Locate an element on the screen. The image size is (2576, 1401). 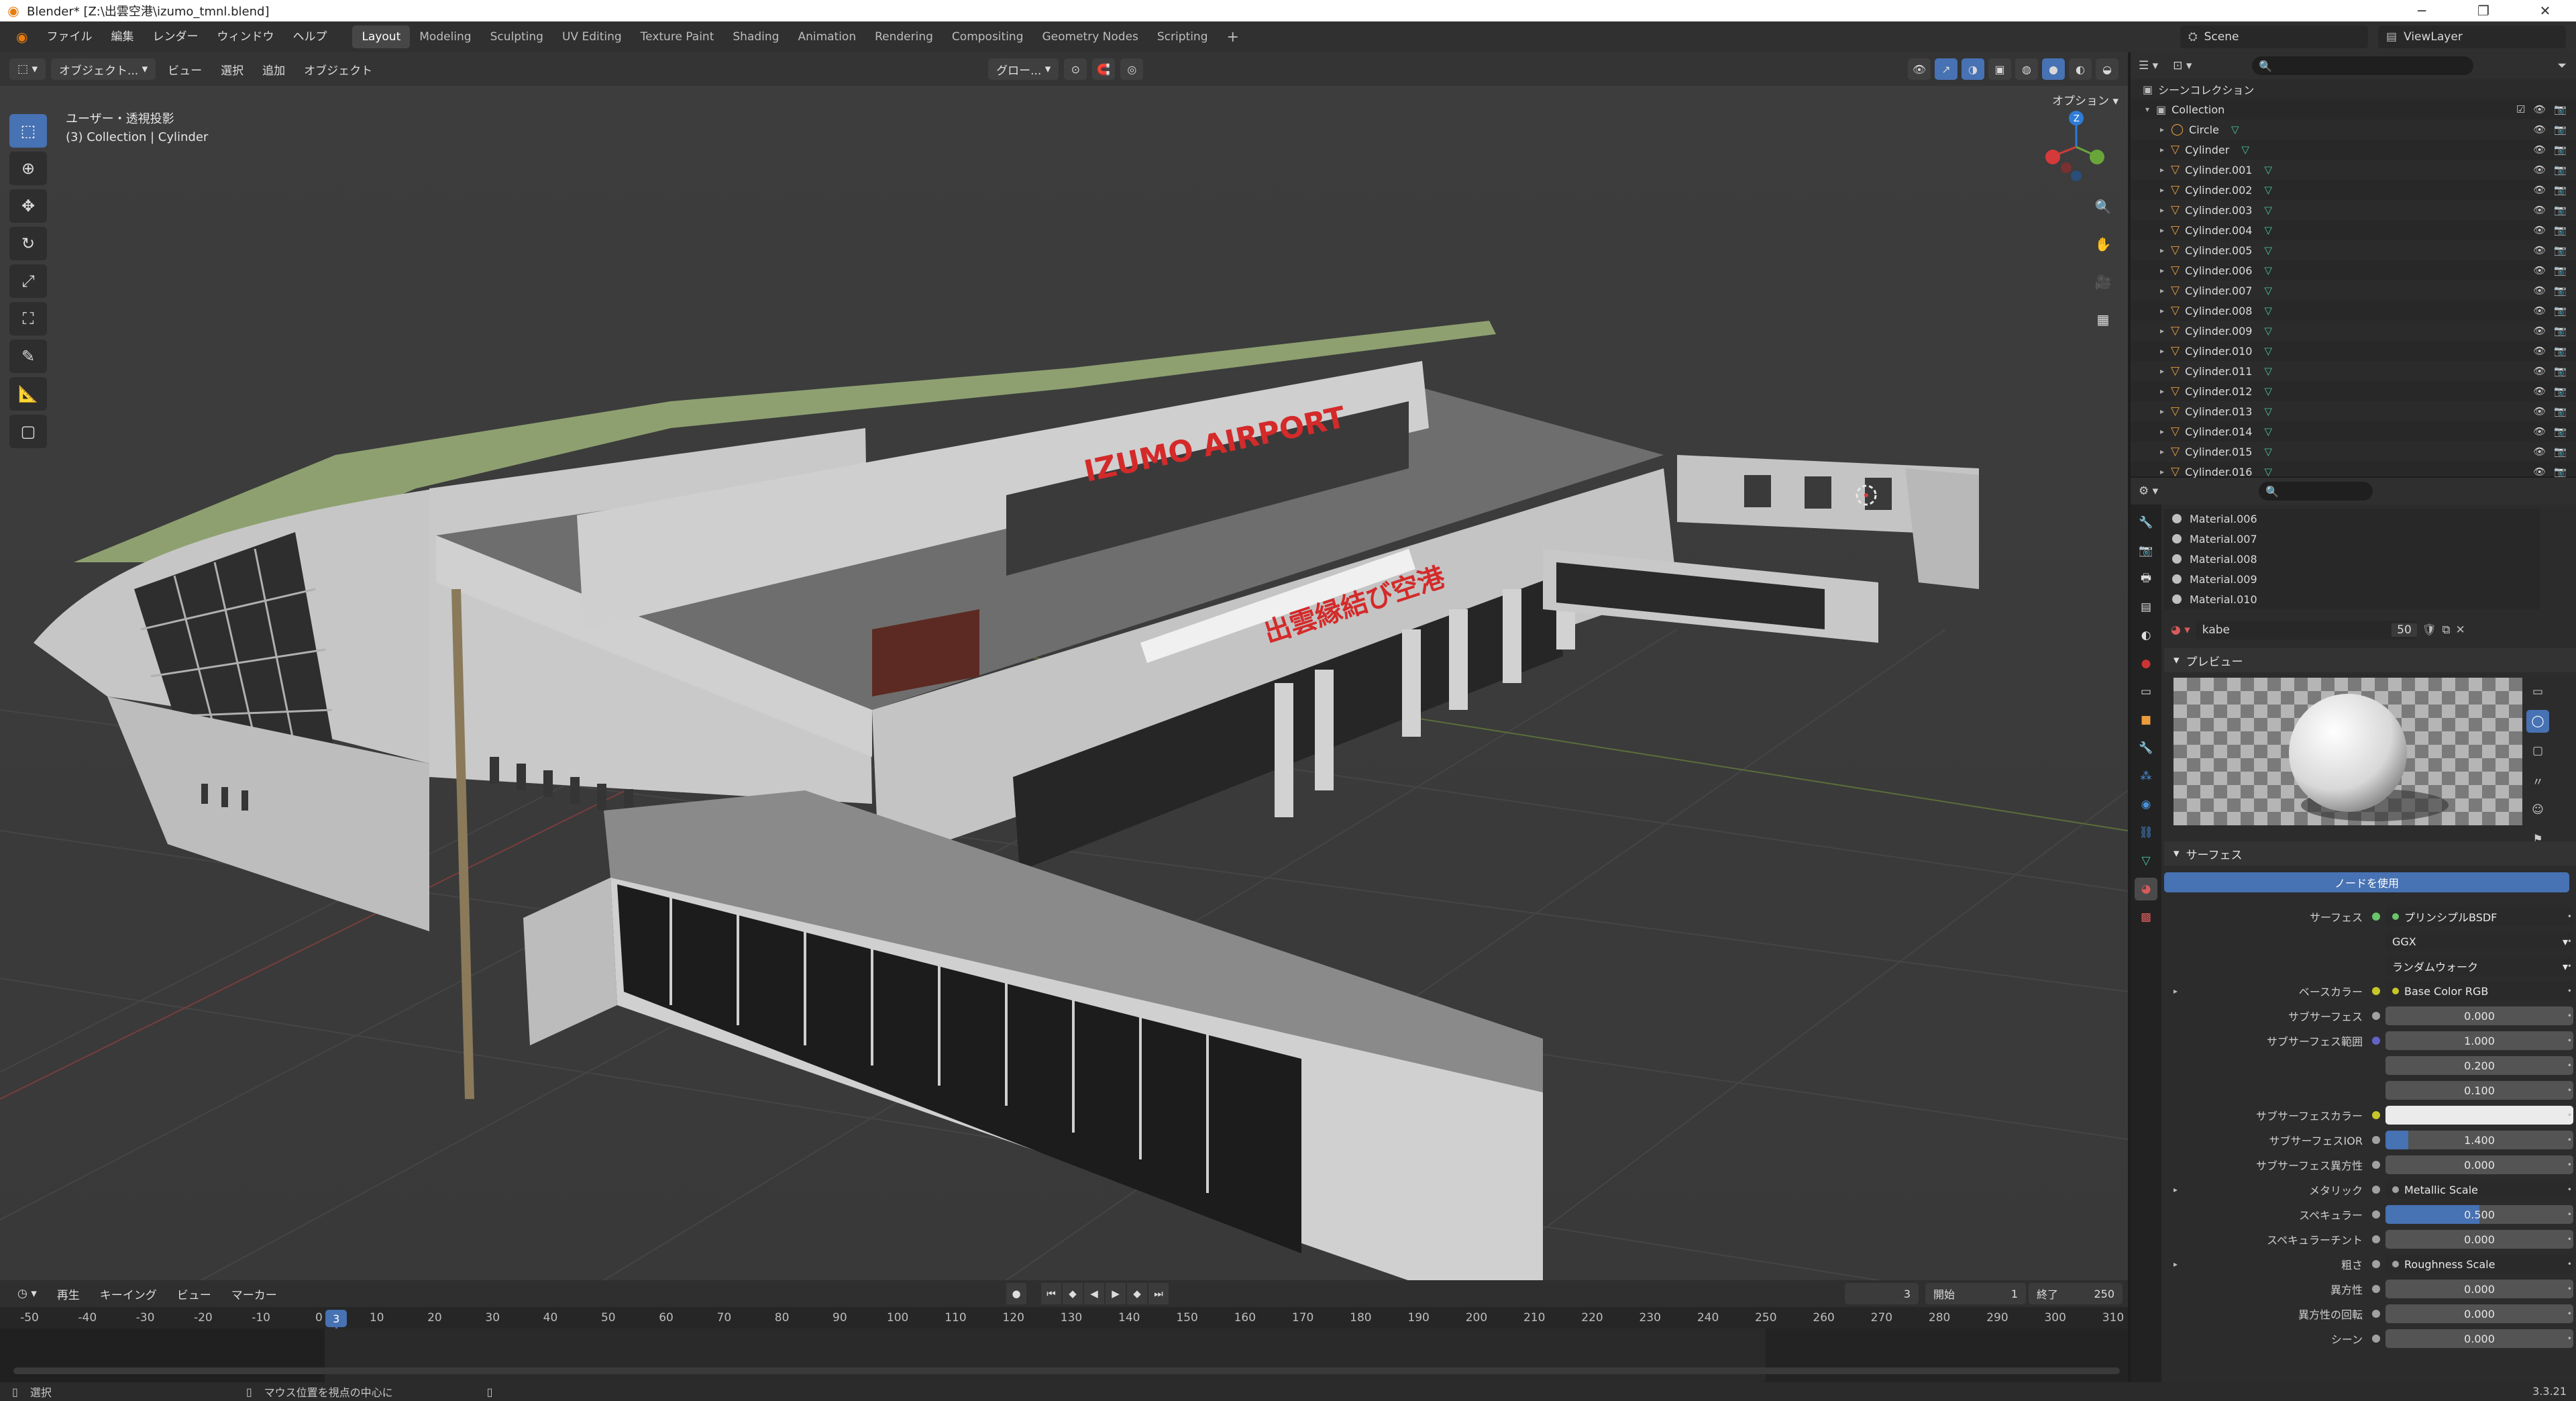
mode-selector: オブジェクト... ▾ is located at coordinates (103, 69).